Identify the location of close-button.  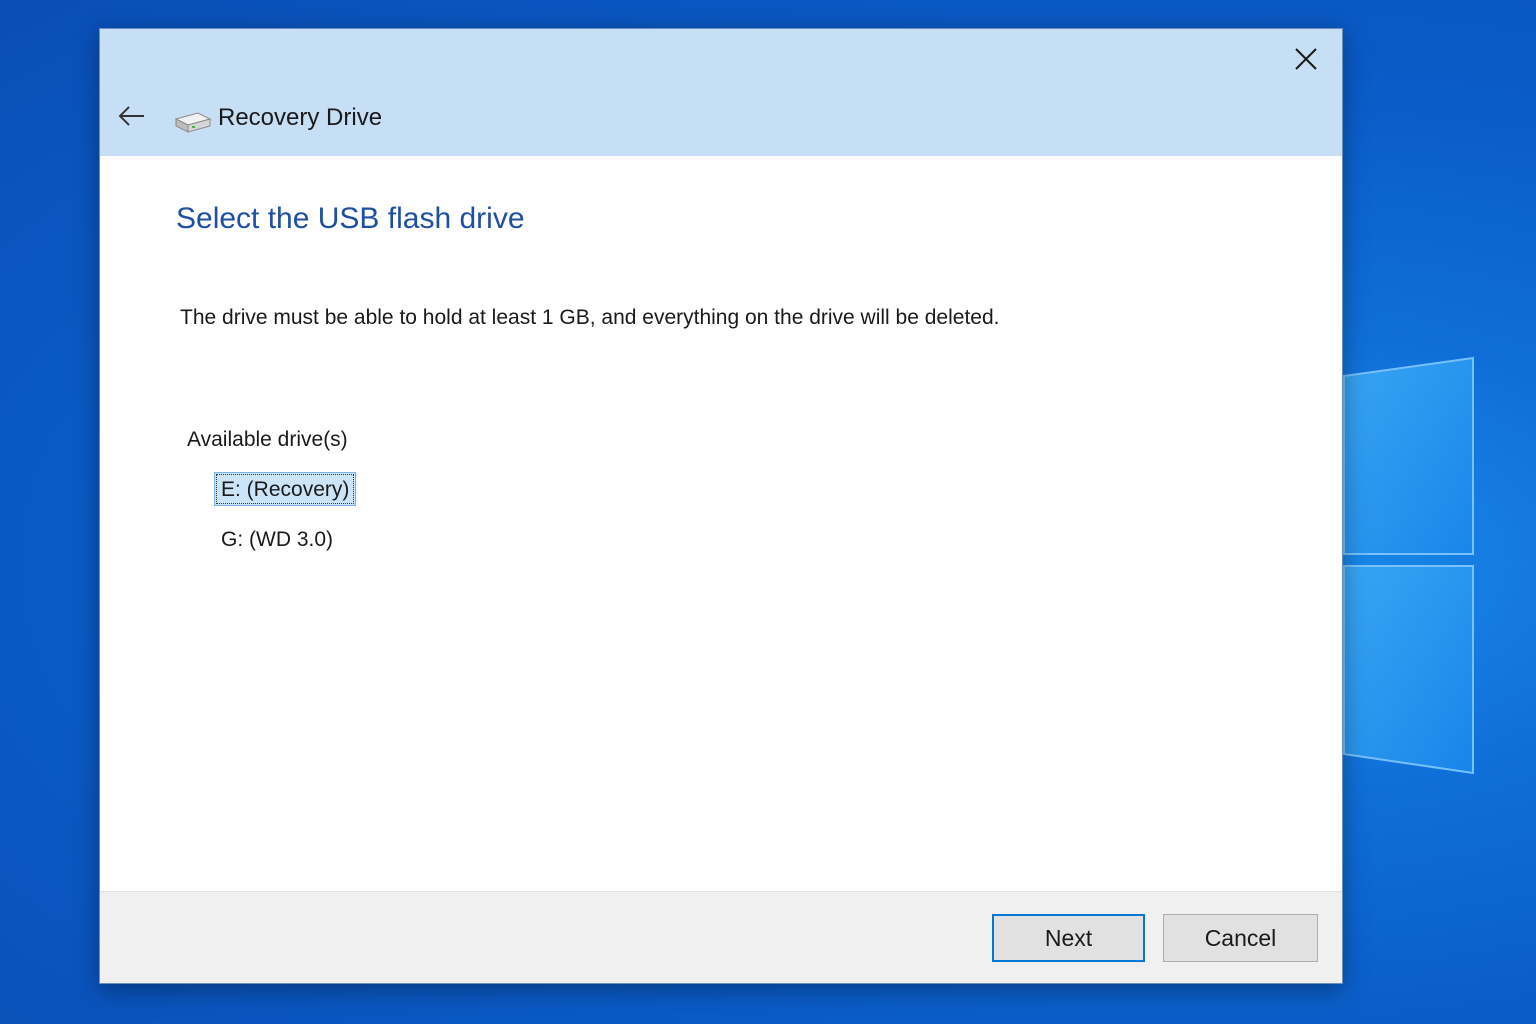
(1306, 59).